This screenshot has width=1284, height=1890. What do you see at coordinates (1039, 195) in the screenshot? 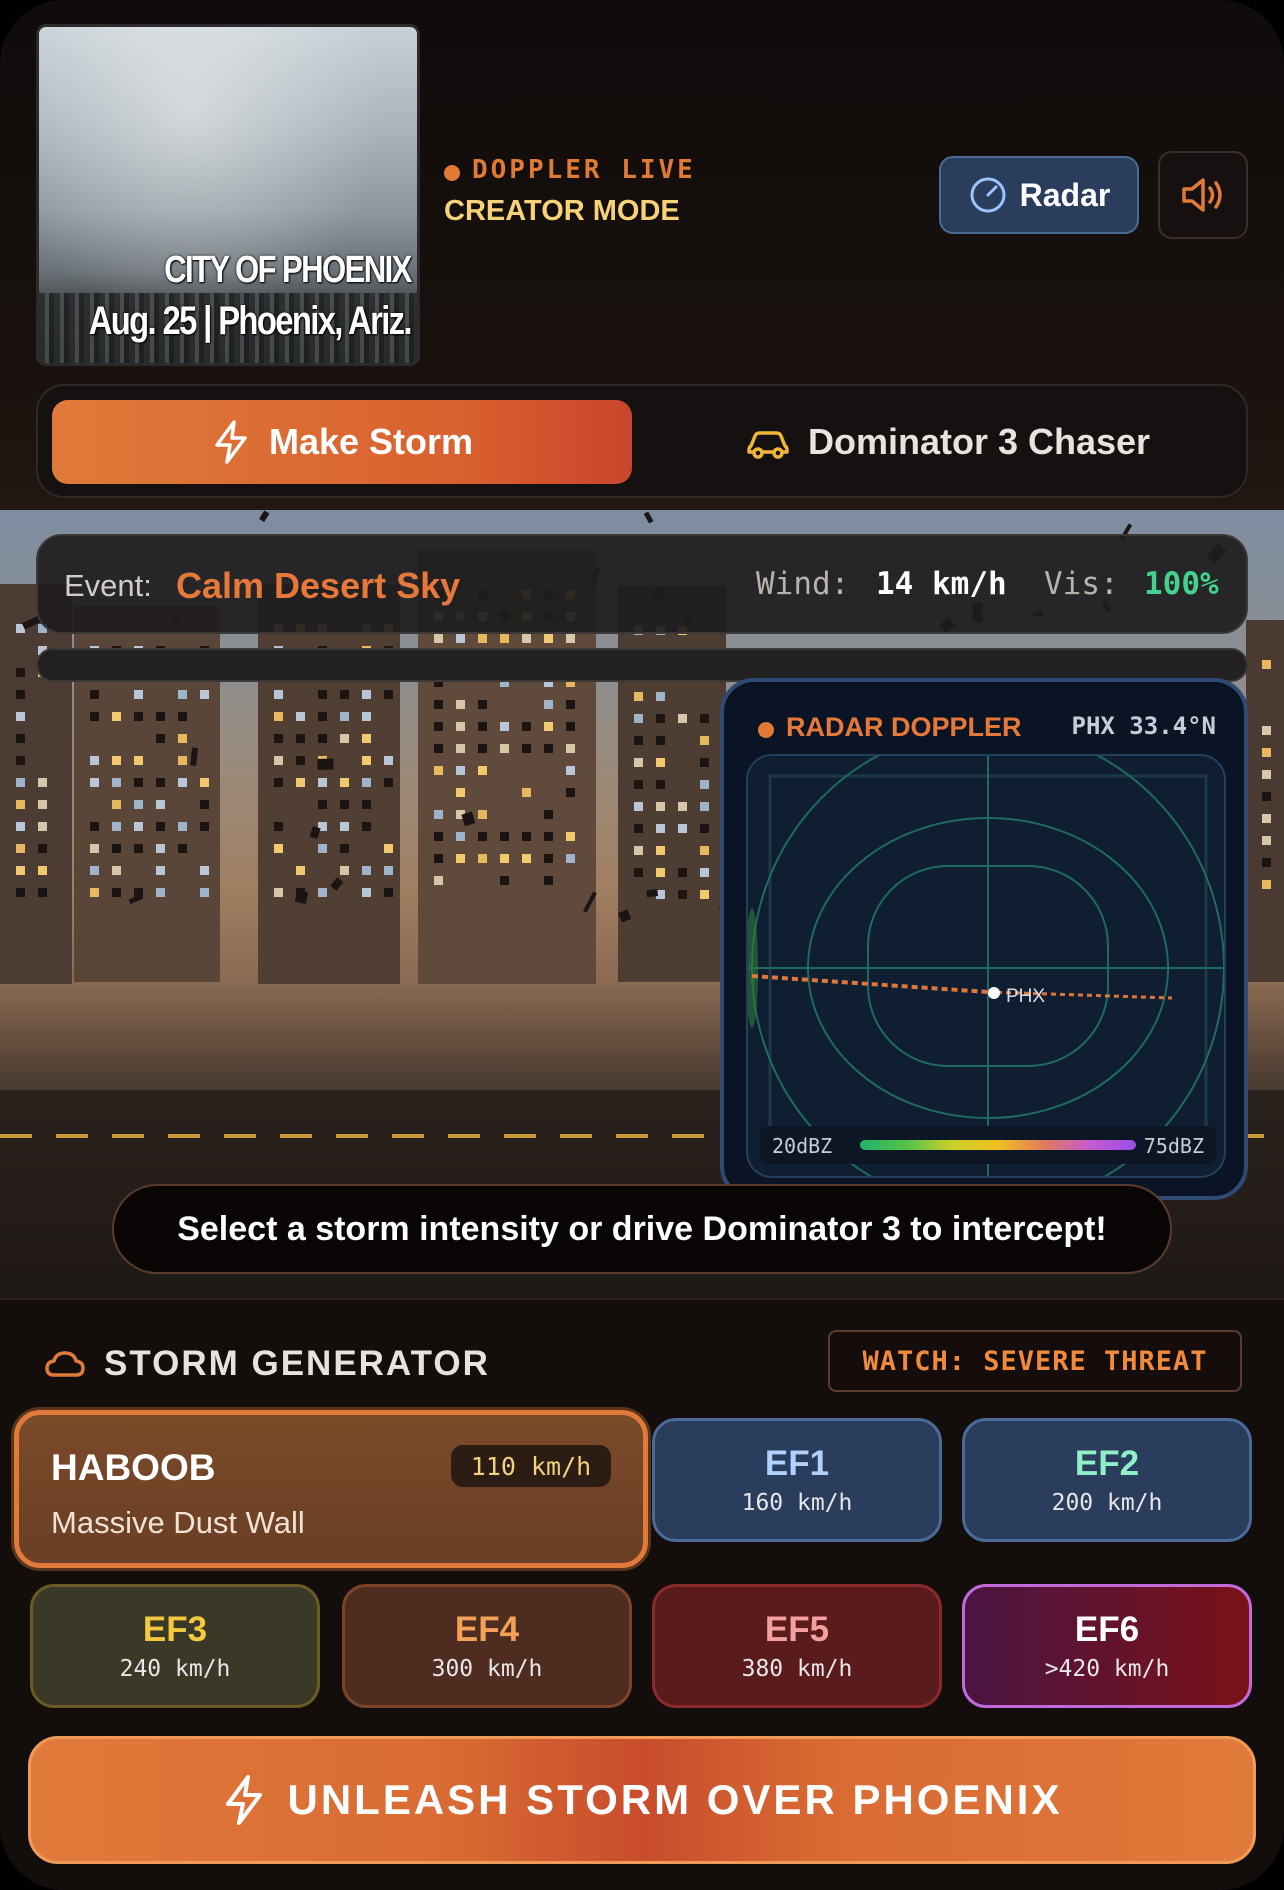
I see `radar-button: Radar` at bounding box center [1039, 195].